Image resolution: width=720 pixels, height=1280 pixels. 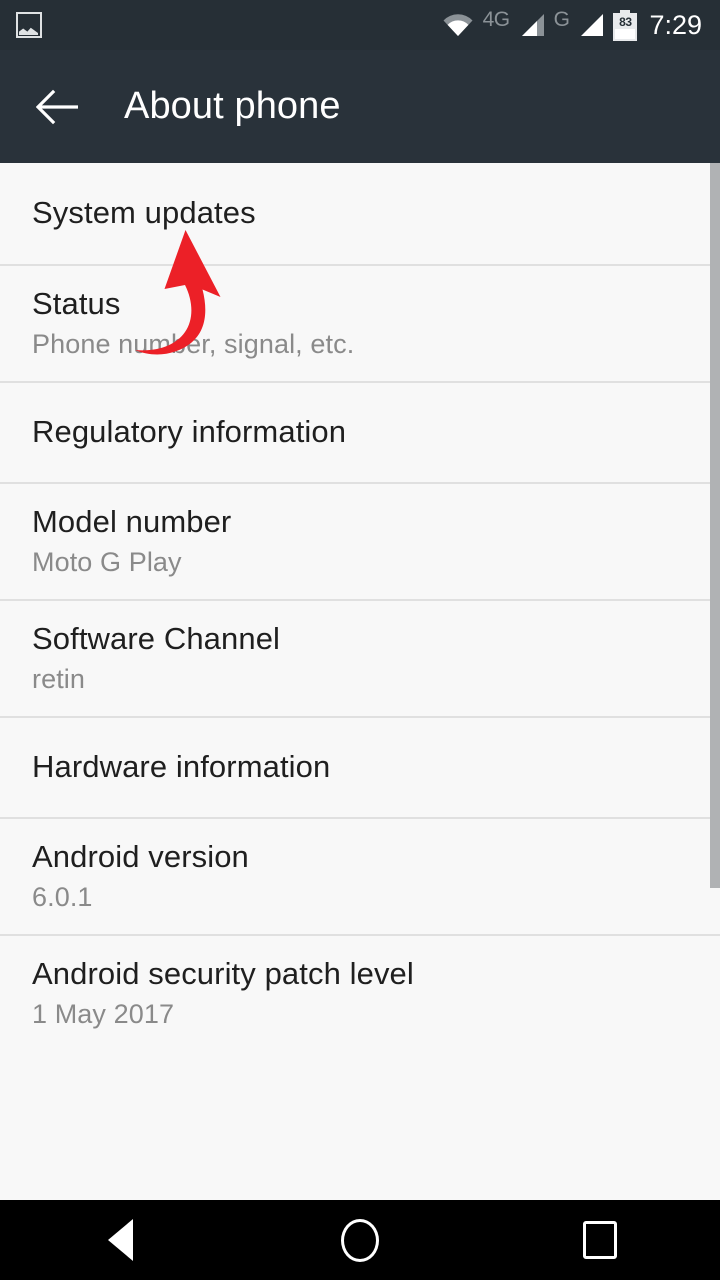 What do you see at coordinates (360, 106) in the screenshot?
I see `action-bar: About phone` at bounding box center [360, 106].